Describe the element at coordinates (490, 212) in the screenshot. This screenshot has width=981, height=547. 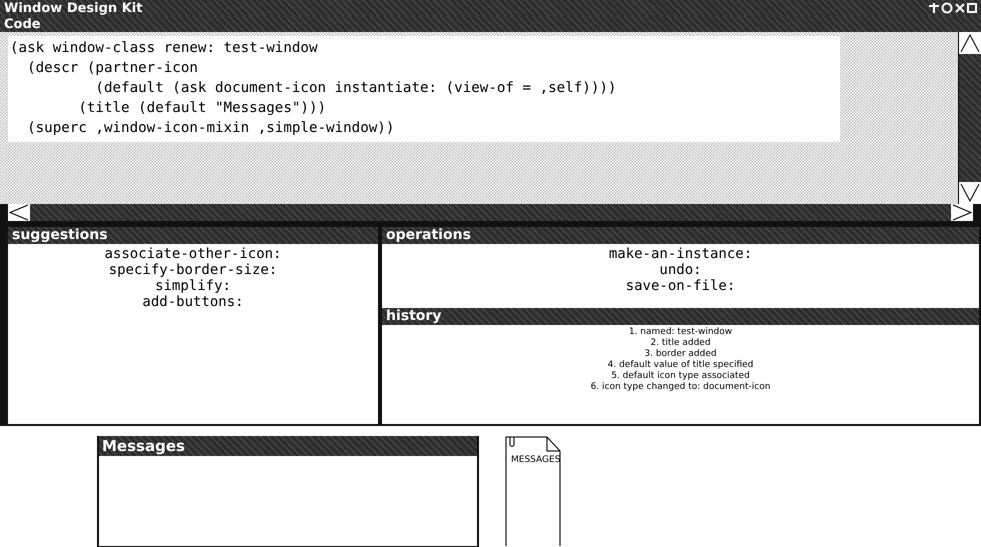
I see `horizontal-scrollbar` at that location.